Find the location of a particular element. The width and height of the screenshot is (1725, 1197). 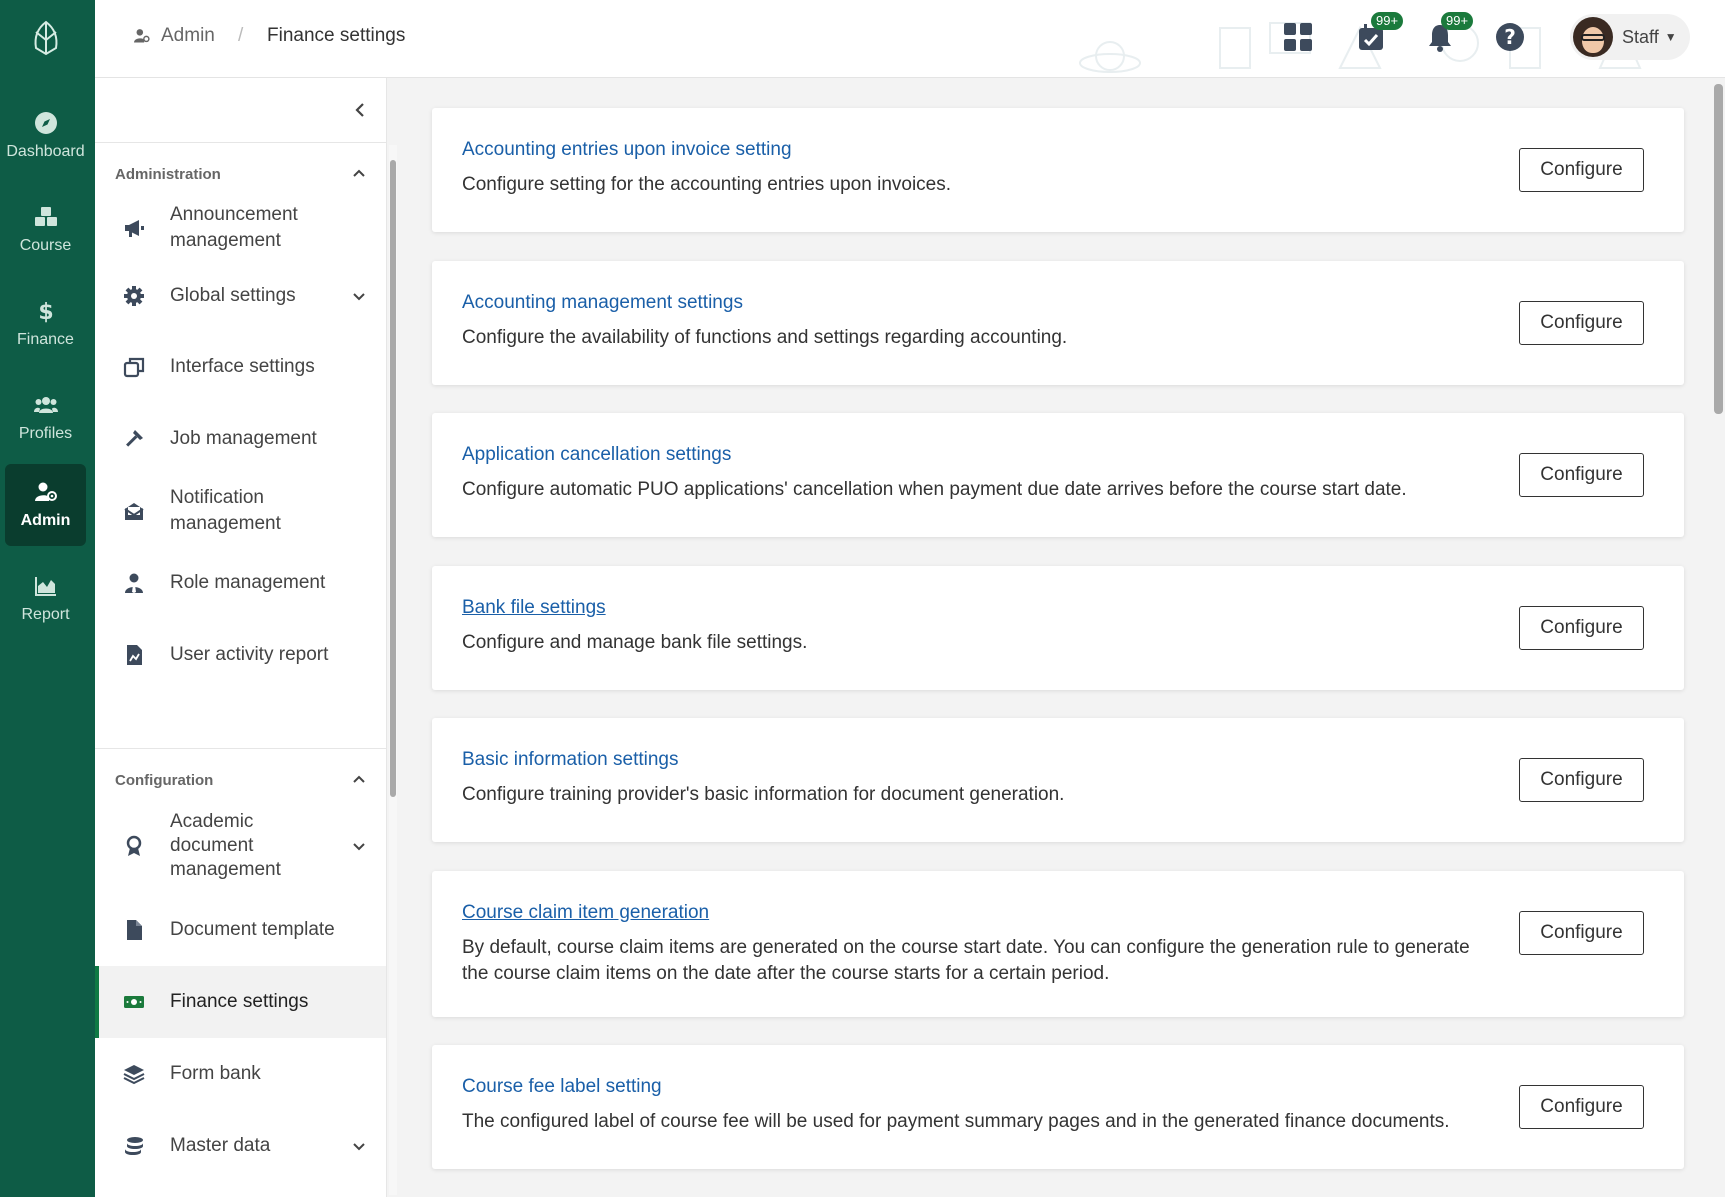

nav-item-label: Job management is located at coordinates (243, 438).